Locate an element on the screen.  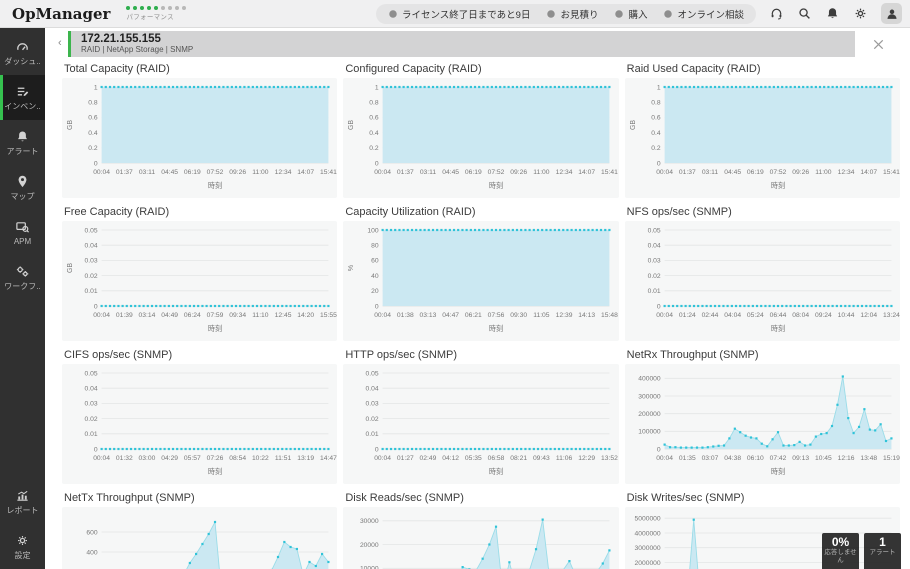
sidebar-item-alerts: アラート is located at coordinates (22, 142).